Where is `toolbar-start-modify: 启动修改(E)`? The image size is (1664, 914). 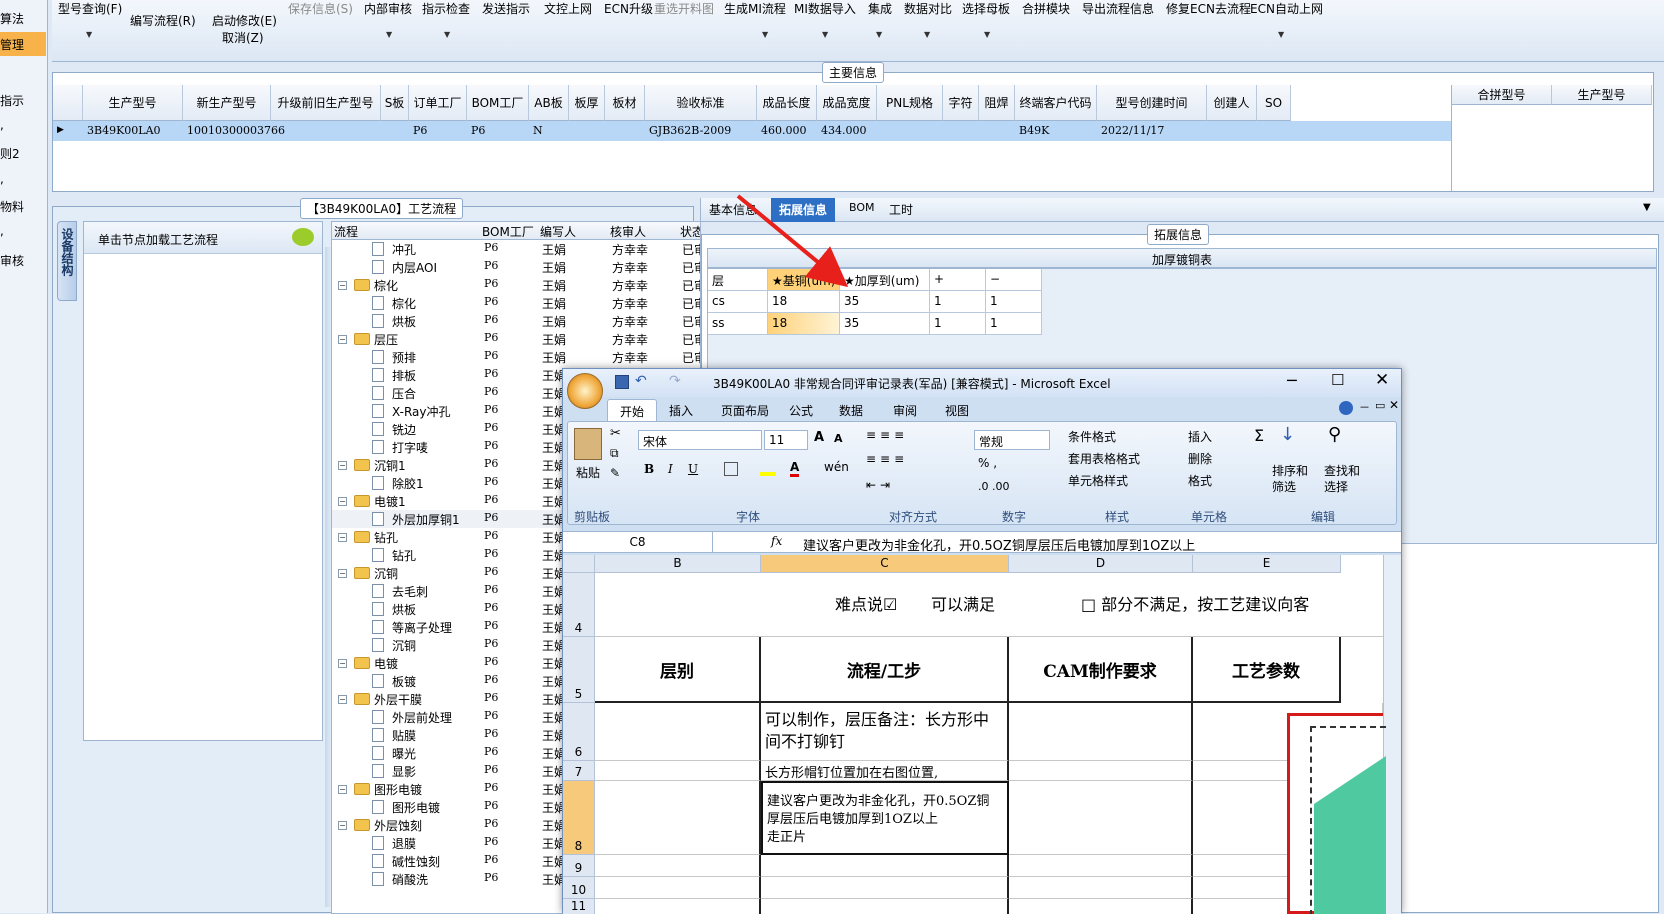 toolbar-start-modify: 启动修改(E) is located at coordinates (244, 20).